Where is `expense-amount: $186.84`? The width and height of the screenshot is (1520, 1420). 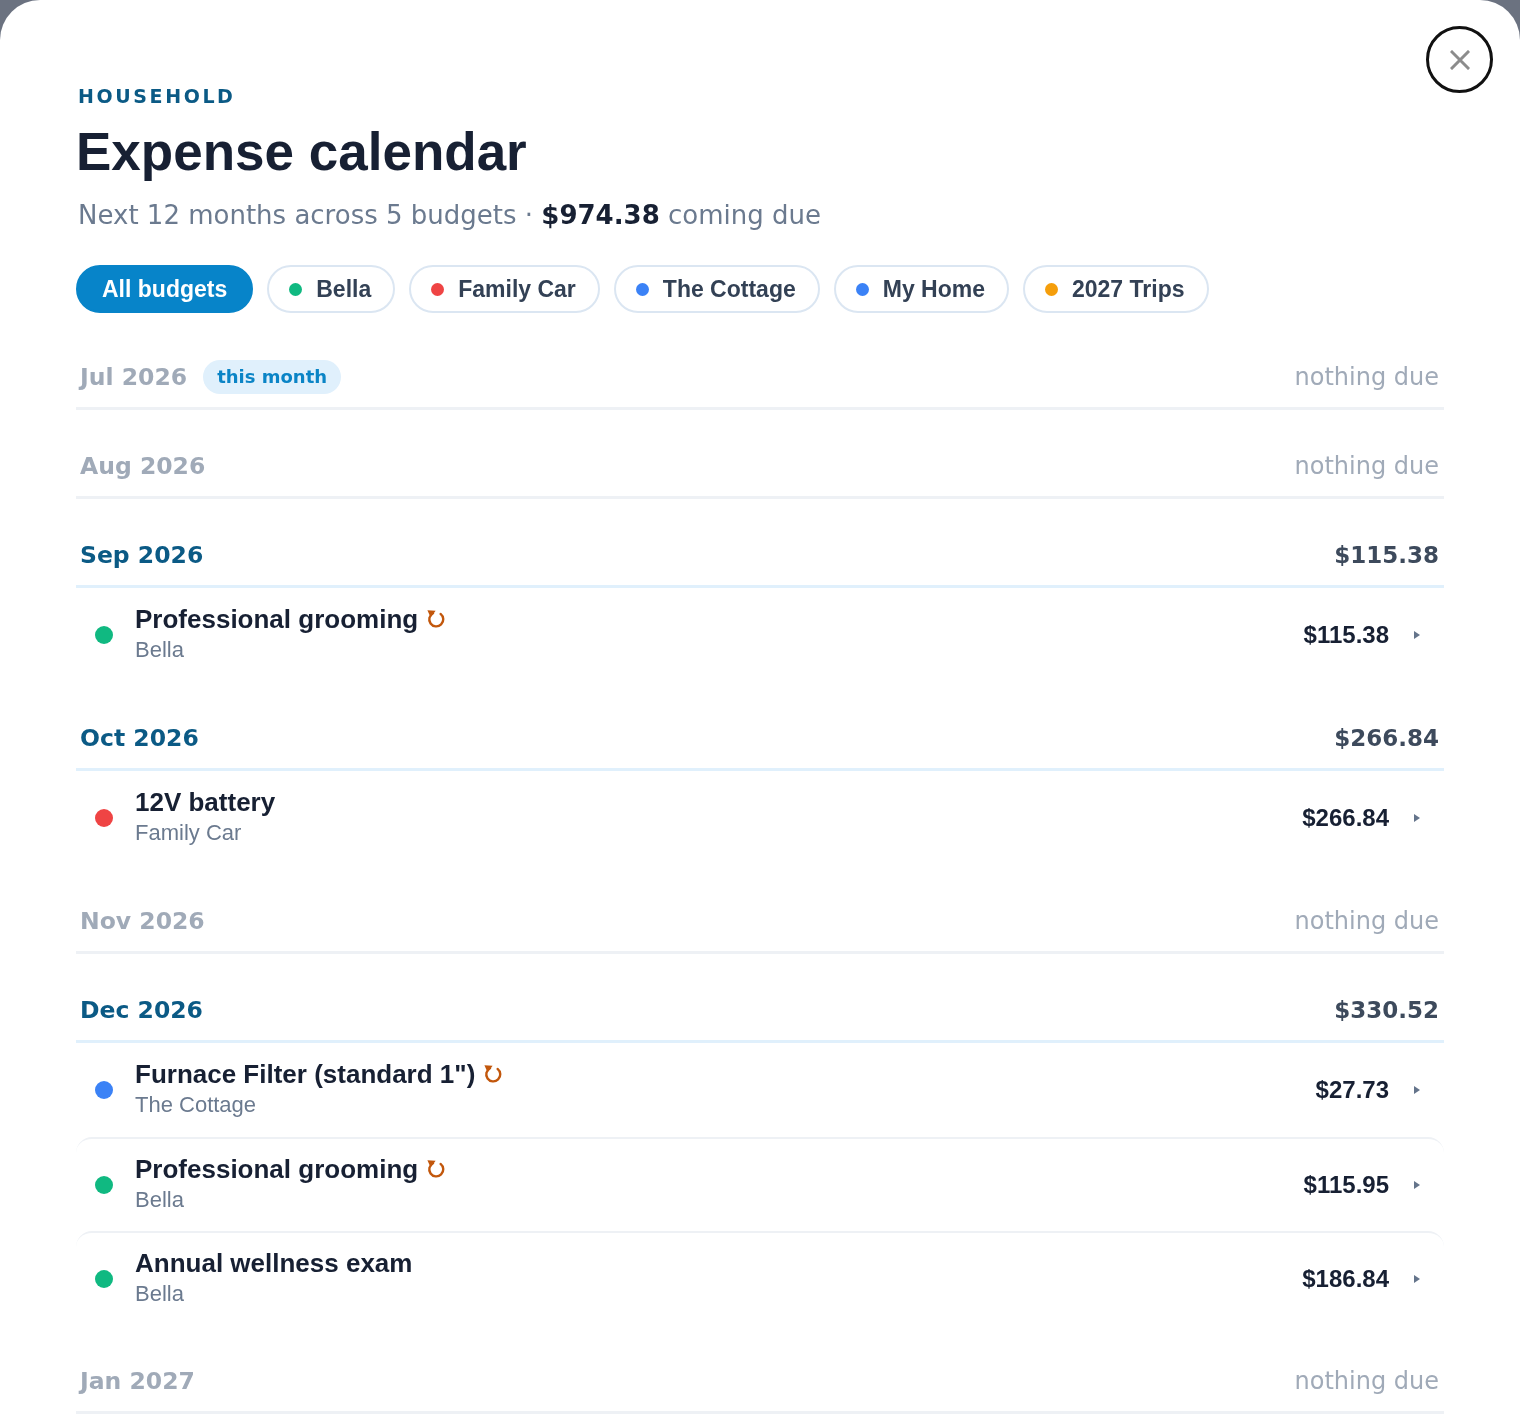 expense-amount: $186.84 is located at coordinates (1345, 1279).